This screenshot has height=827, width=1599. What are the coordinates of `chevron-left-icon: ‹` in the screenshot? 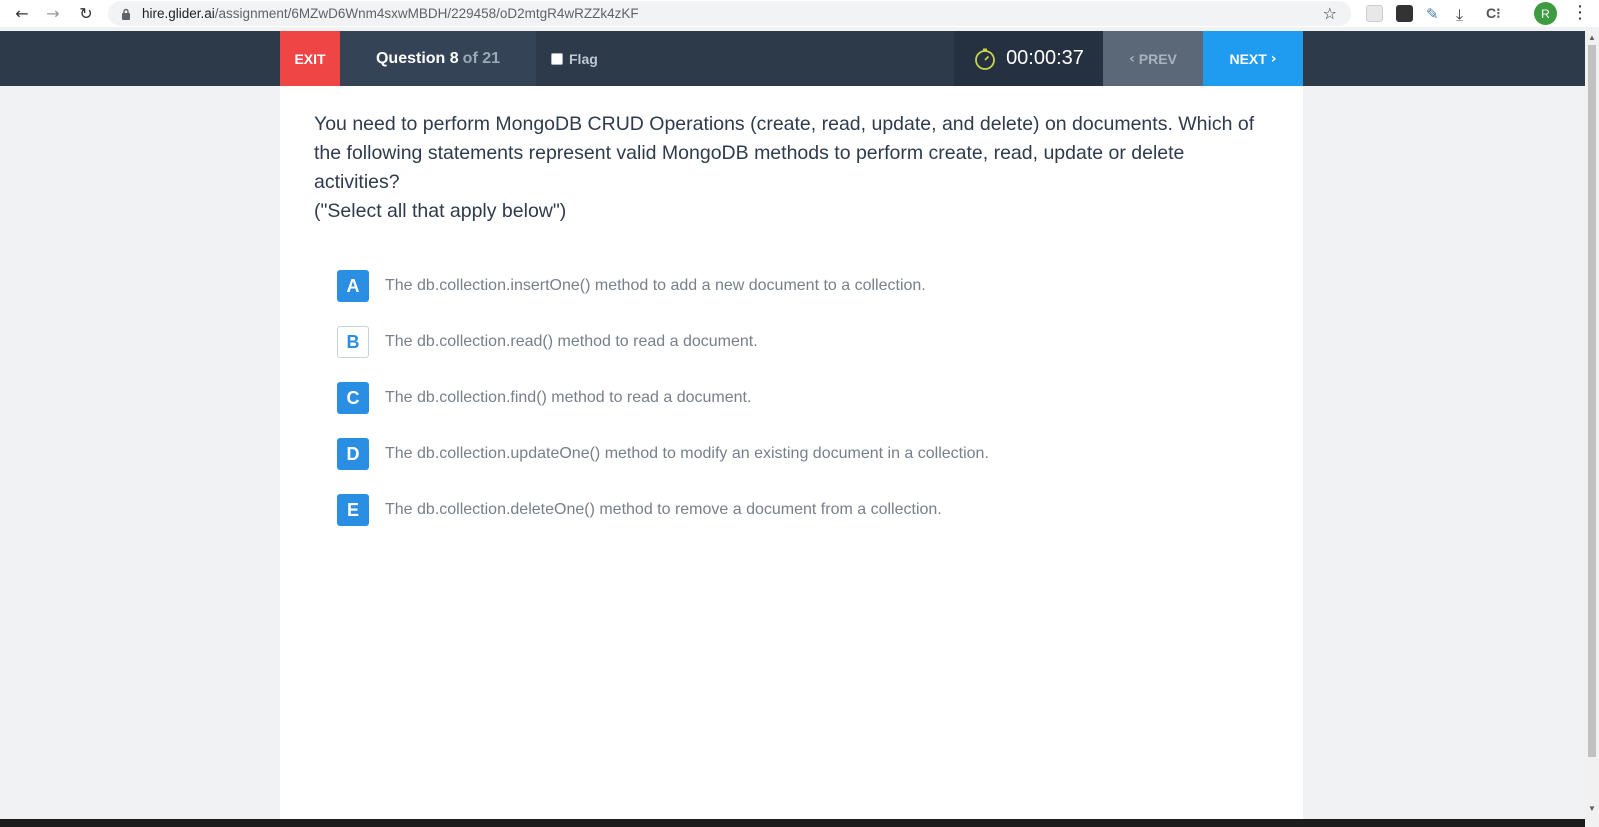 It's located at (1132, 58).